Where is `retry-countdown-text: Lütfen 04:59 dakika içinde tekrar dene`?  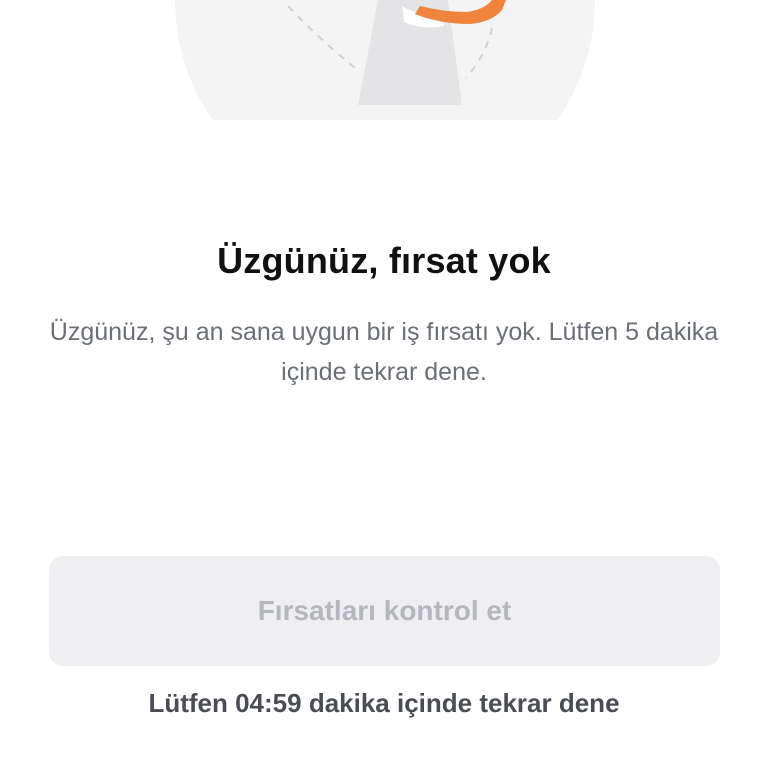
retry-countdown-text: Lütfen 04:59 dakika içinde tekrar dene is located at coordinates (384, 703).